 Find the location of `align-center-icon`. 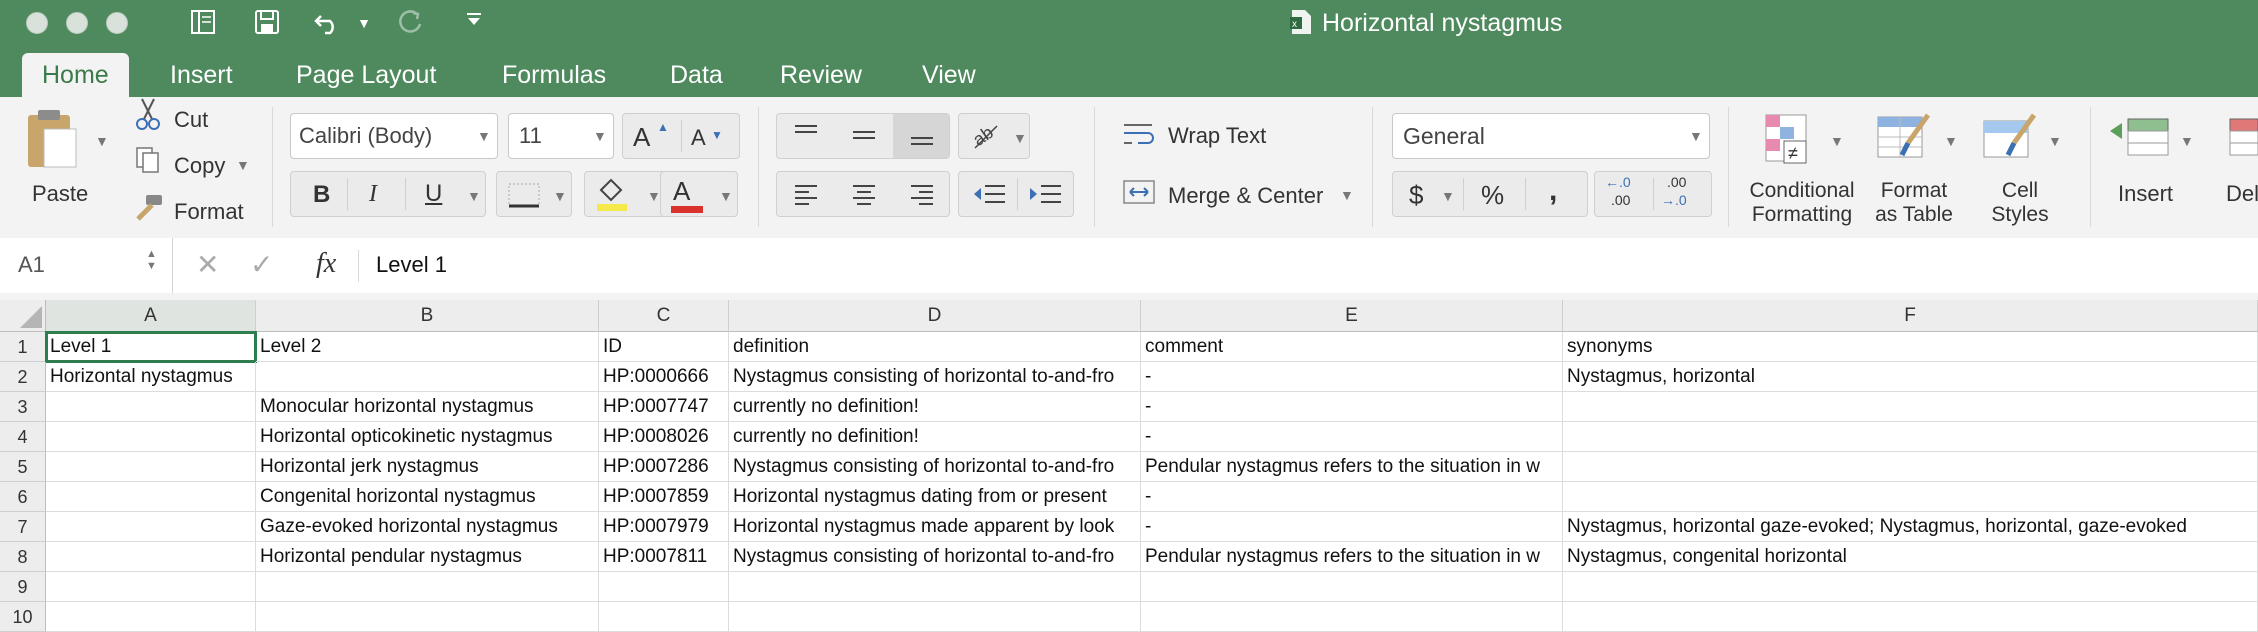

align-center-icon is located at coordinates (864, 197).